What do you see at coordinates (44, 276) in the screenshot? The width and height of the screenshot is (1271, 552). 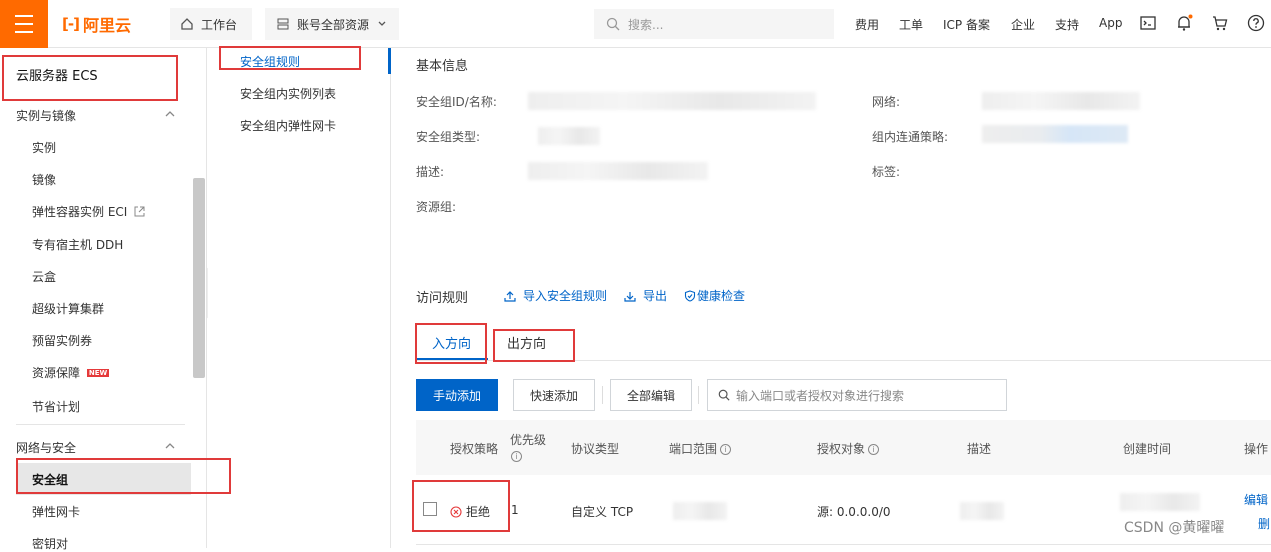 I see `sidebar-item-cloudbox: 云盒` at bounding box center [44, 276].